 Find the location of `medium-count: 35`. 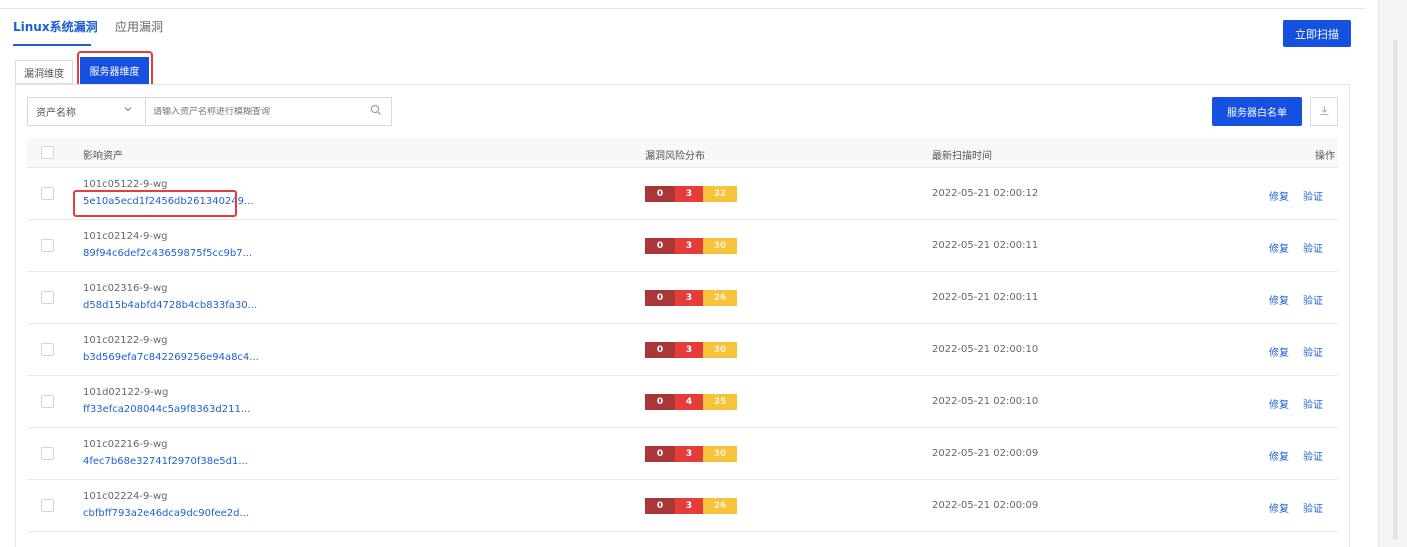

medium-count: 35 is located at coordinates (720, 402).